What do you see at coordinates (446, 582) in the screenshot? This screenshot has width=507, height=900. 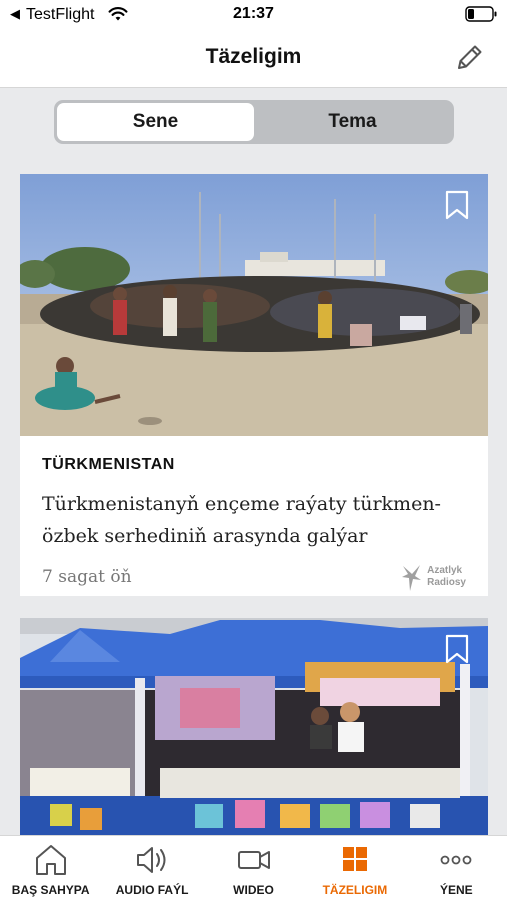 I see `source-line-2: Radiosy` at bounding box center [446, 582].